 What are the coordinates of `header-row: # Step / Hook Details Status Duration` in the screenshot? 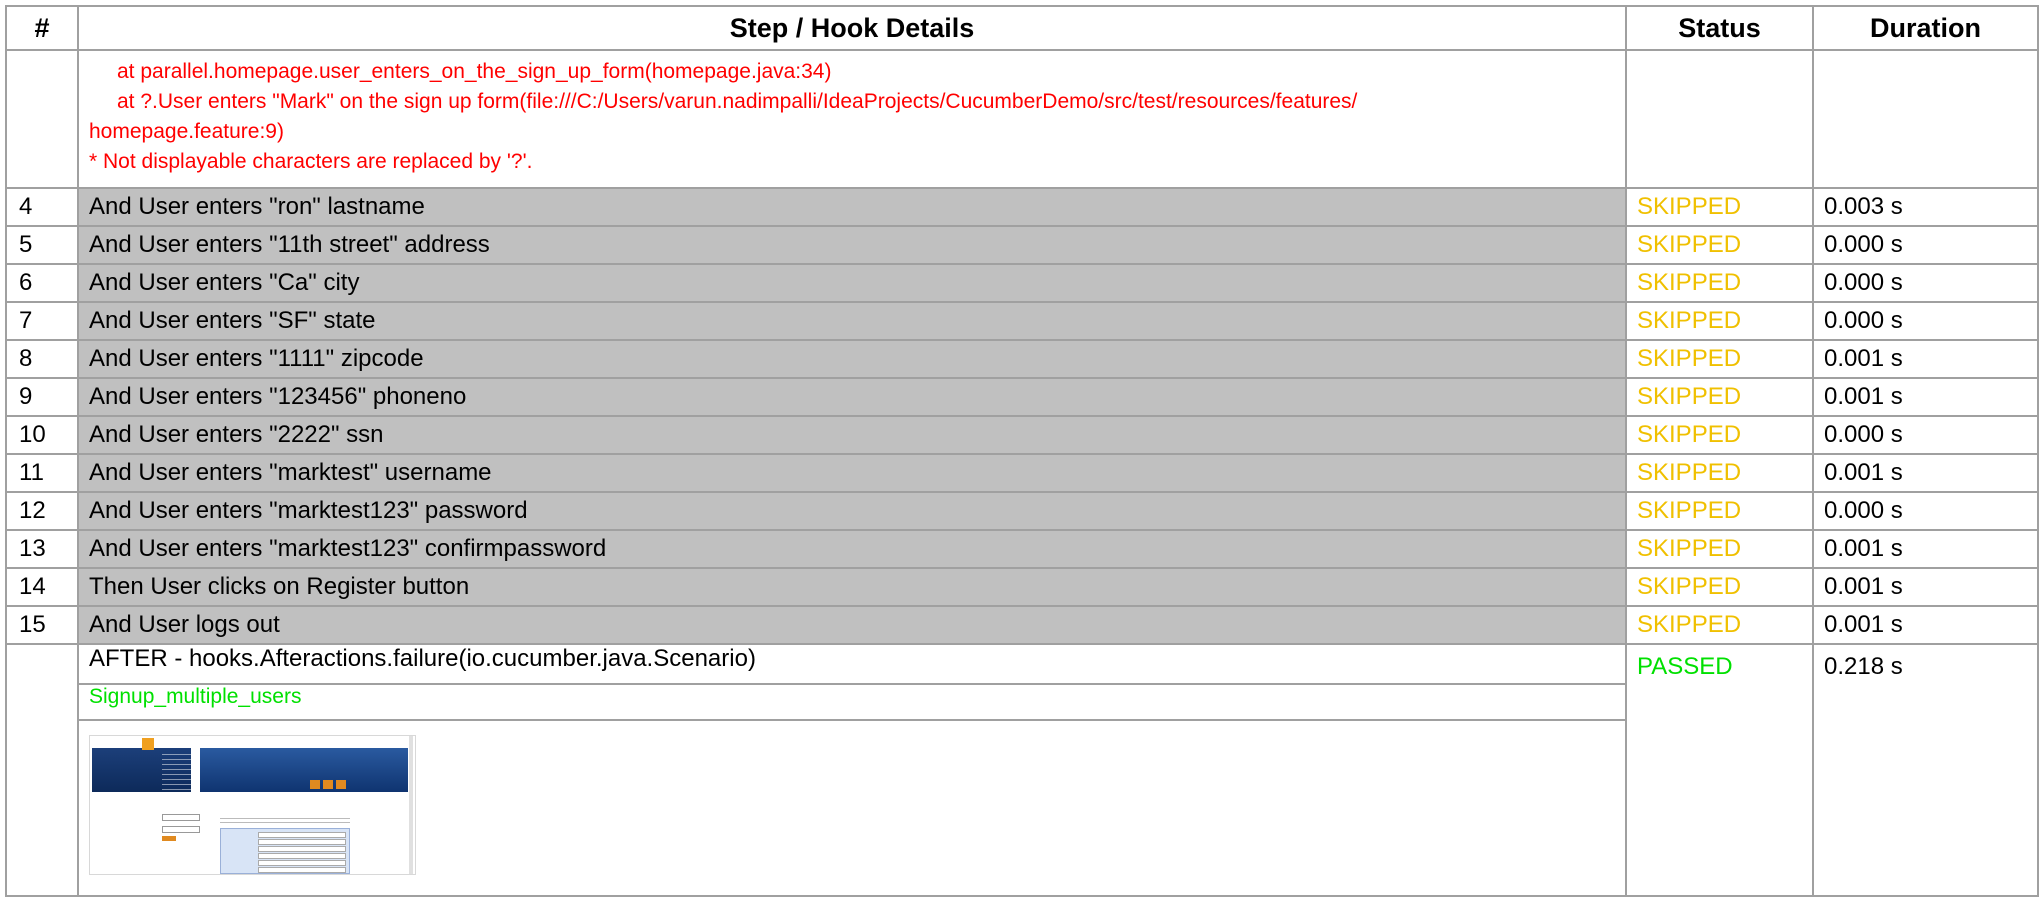 It's located at (1022, 28).